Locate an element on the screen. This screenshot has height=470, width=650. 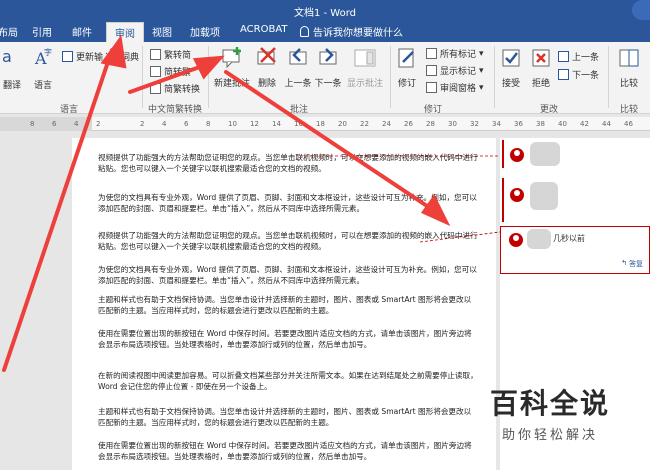
watermark-subtitle: 助你轻松解决 is located at coordinates (549, 435).